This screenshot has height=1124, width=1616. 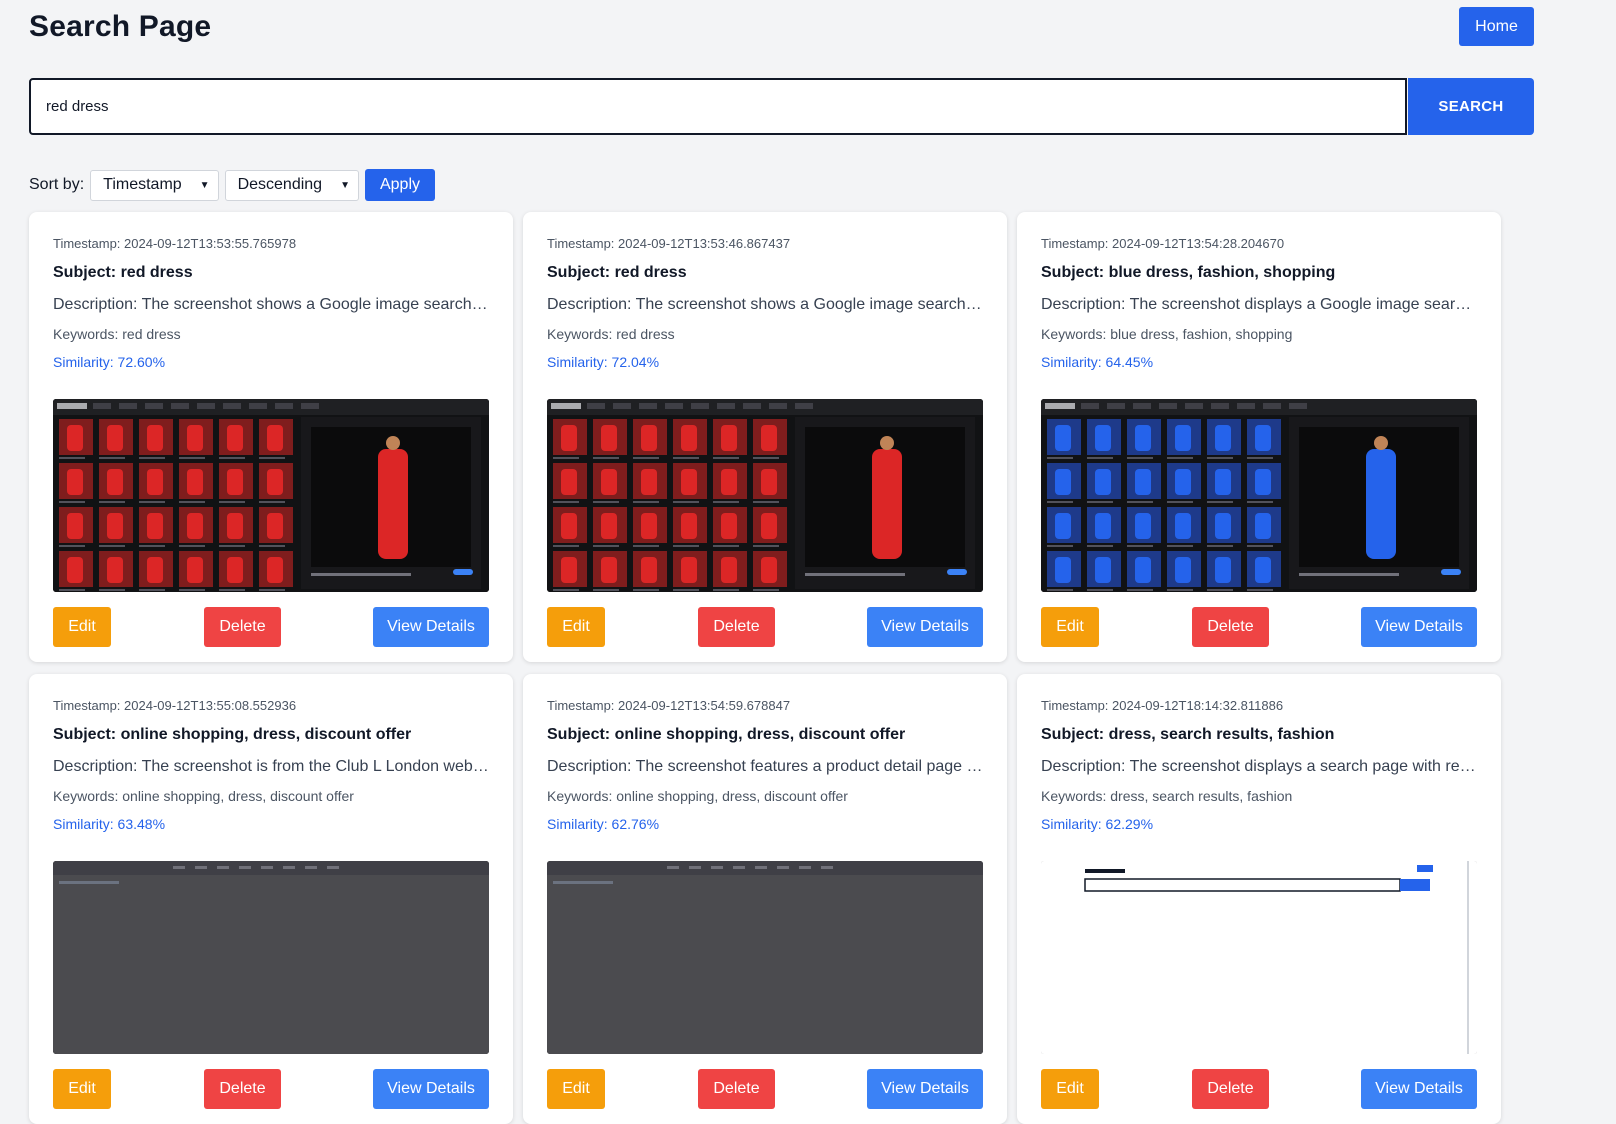 I want to click on search-input: red dress, so click(x=718, y=106).